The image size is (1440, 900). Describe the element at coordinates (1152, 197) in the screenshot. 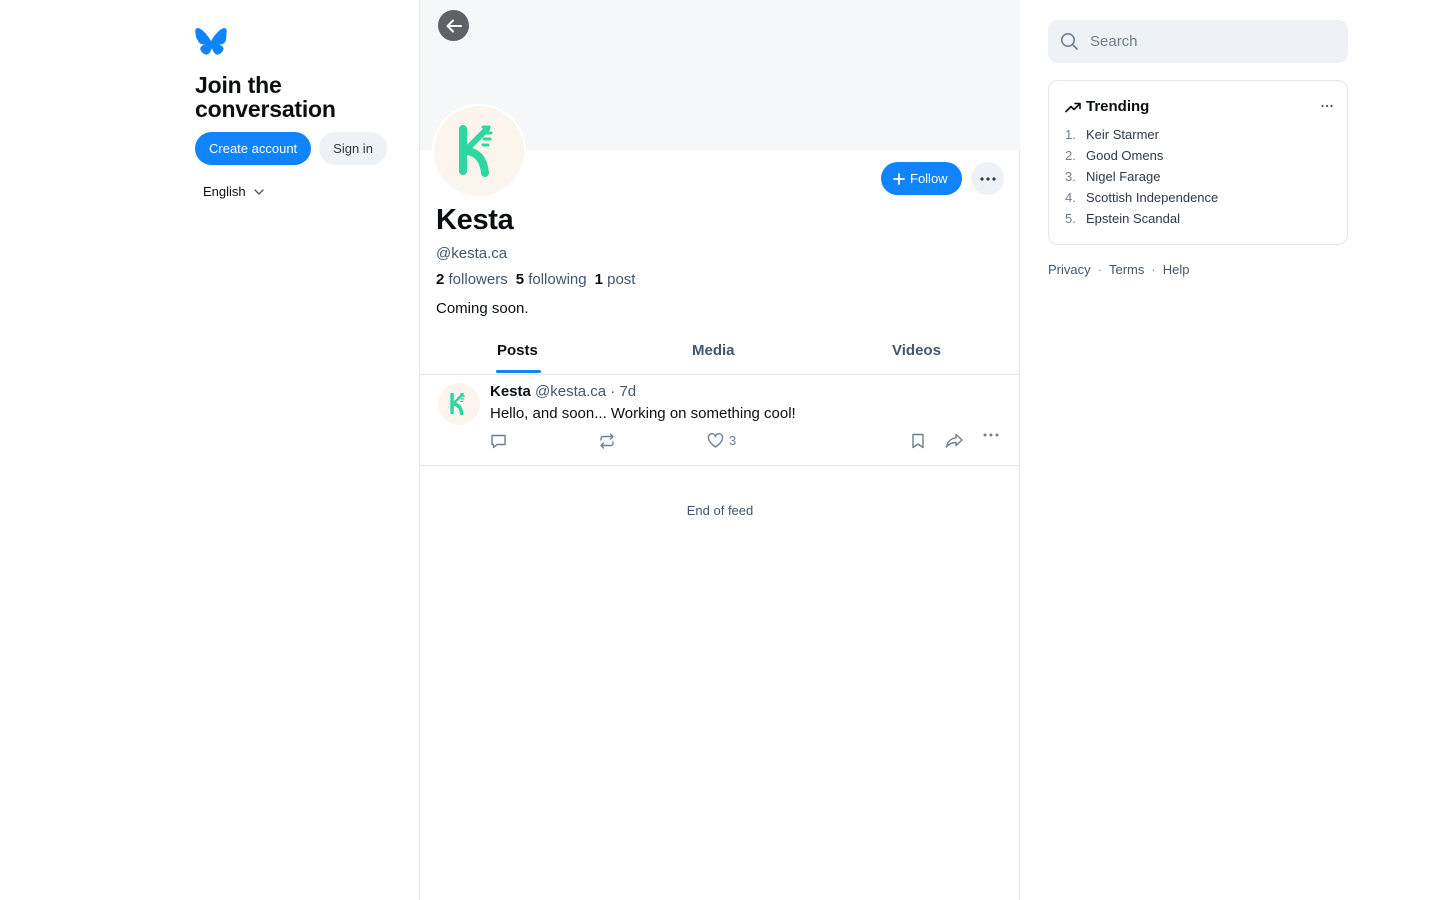

I see `trending-item-label: Scottish Independence` at that location.